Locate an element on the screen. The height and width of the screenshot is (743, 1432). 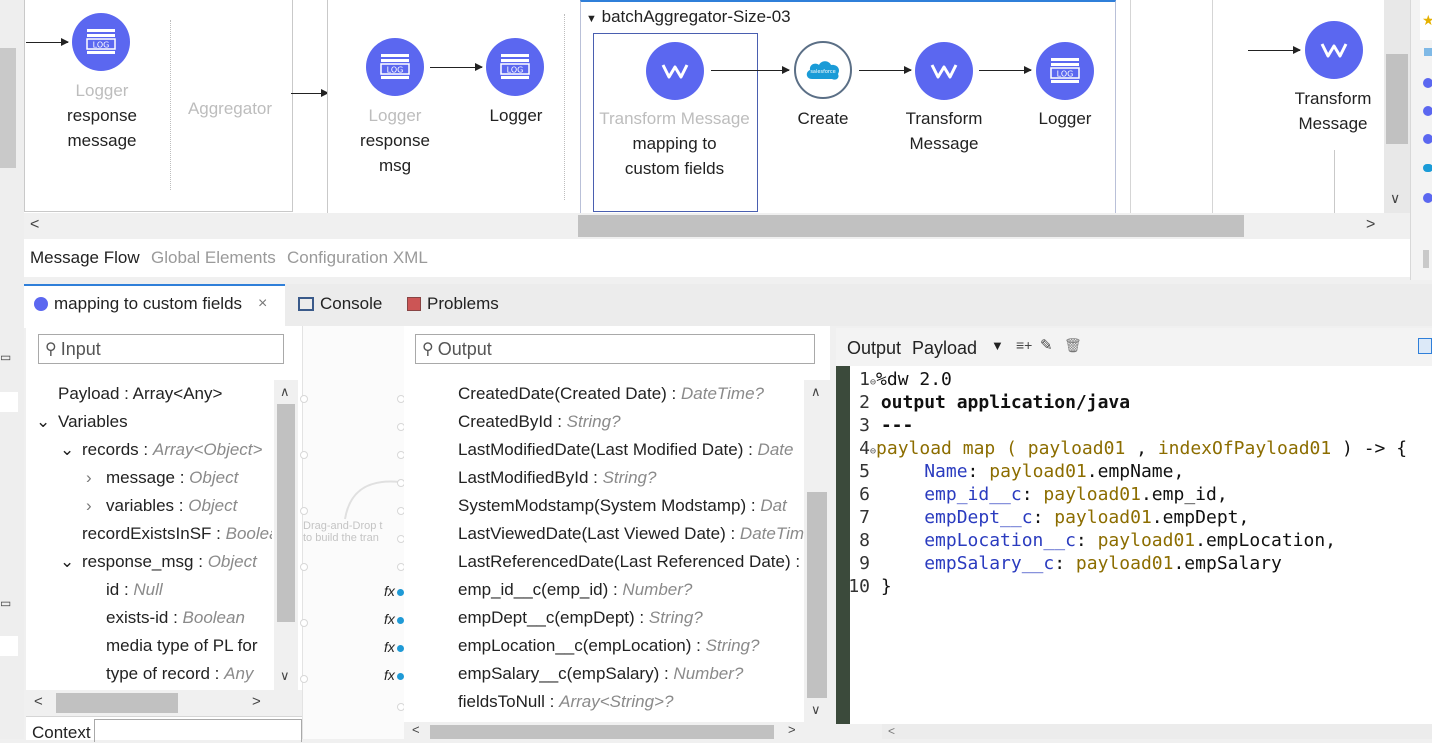
tab-console: Console is located at coordinates (340, 304).